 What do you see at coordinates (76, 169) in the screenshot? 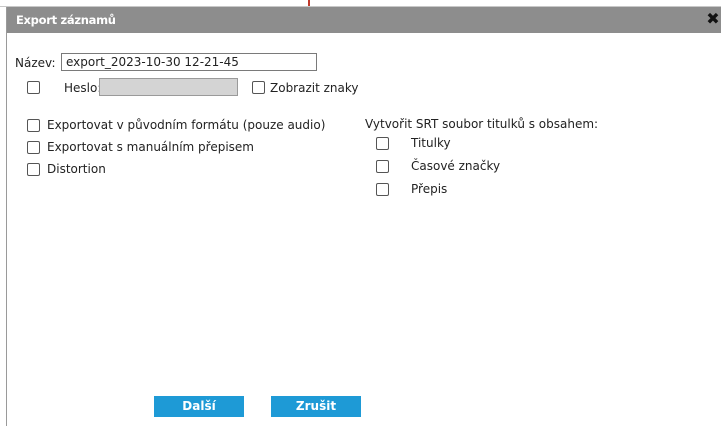
I see `distortion-label: Distortion` at bounding box center [76, 169].